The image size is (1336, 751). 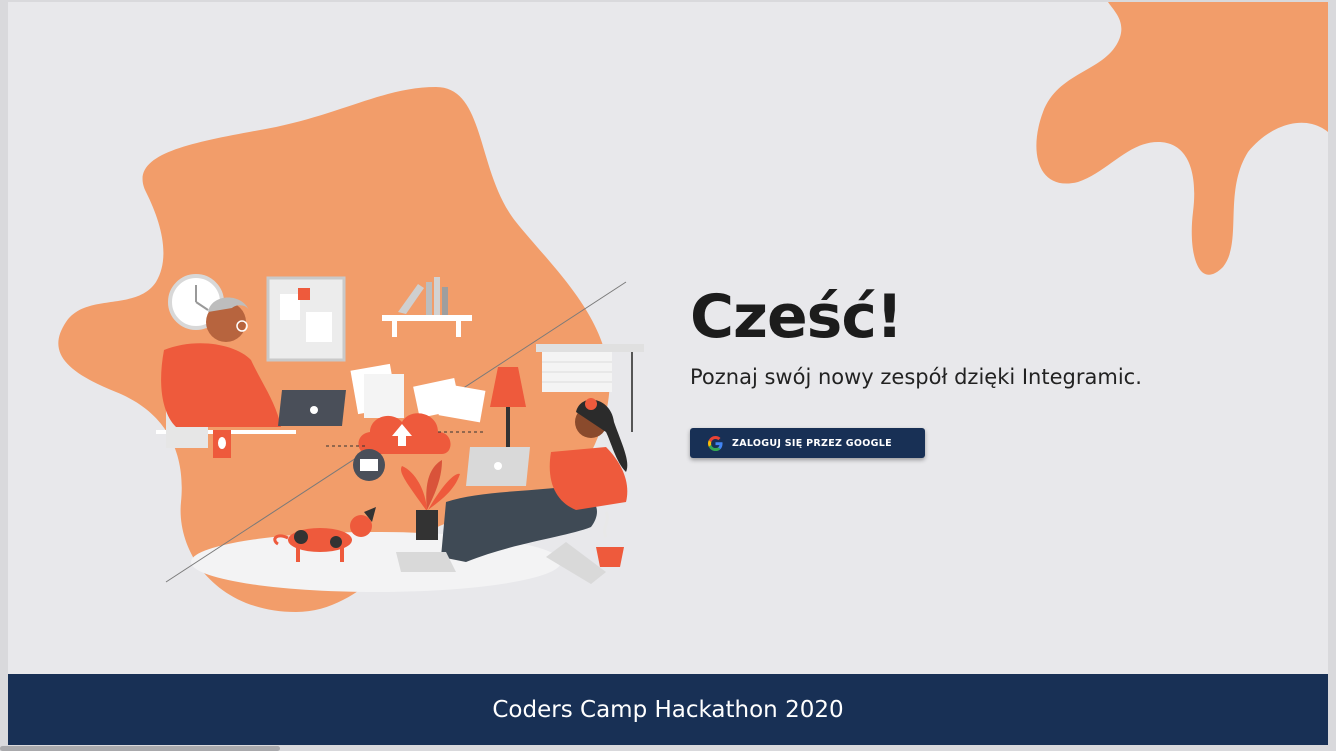 What do you see at coordinates (1182, 138) in the screenshot?
I see `decorative-blob-top-right` at bounding box center [1182, 138].